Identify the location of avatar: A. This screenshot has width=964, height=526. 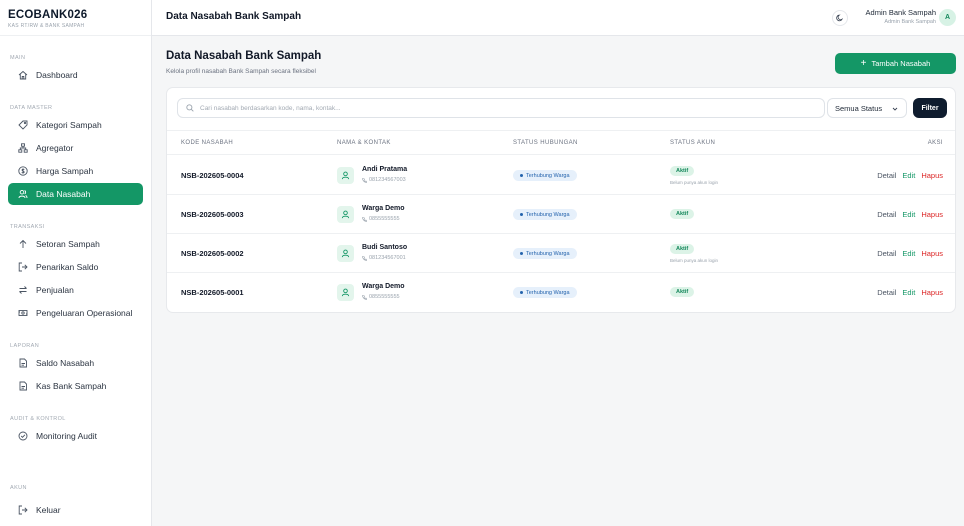
(947, 17).